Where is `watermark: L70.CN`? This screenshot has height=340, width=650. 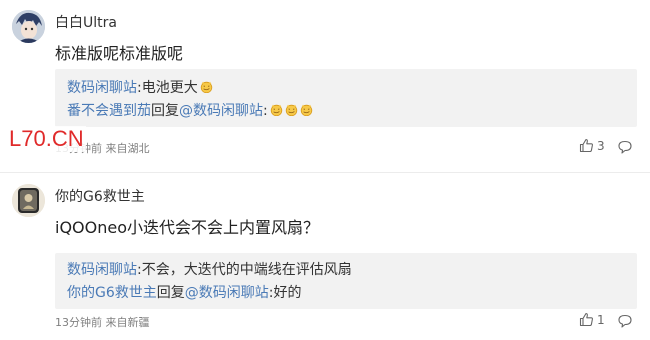 watermark: L70.CN is located at coordinates (46, 139).